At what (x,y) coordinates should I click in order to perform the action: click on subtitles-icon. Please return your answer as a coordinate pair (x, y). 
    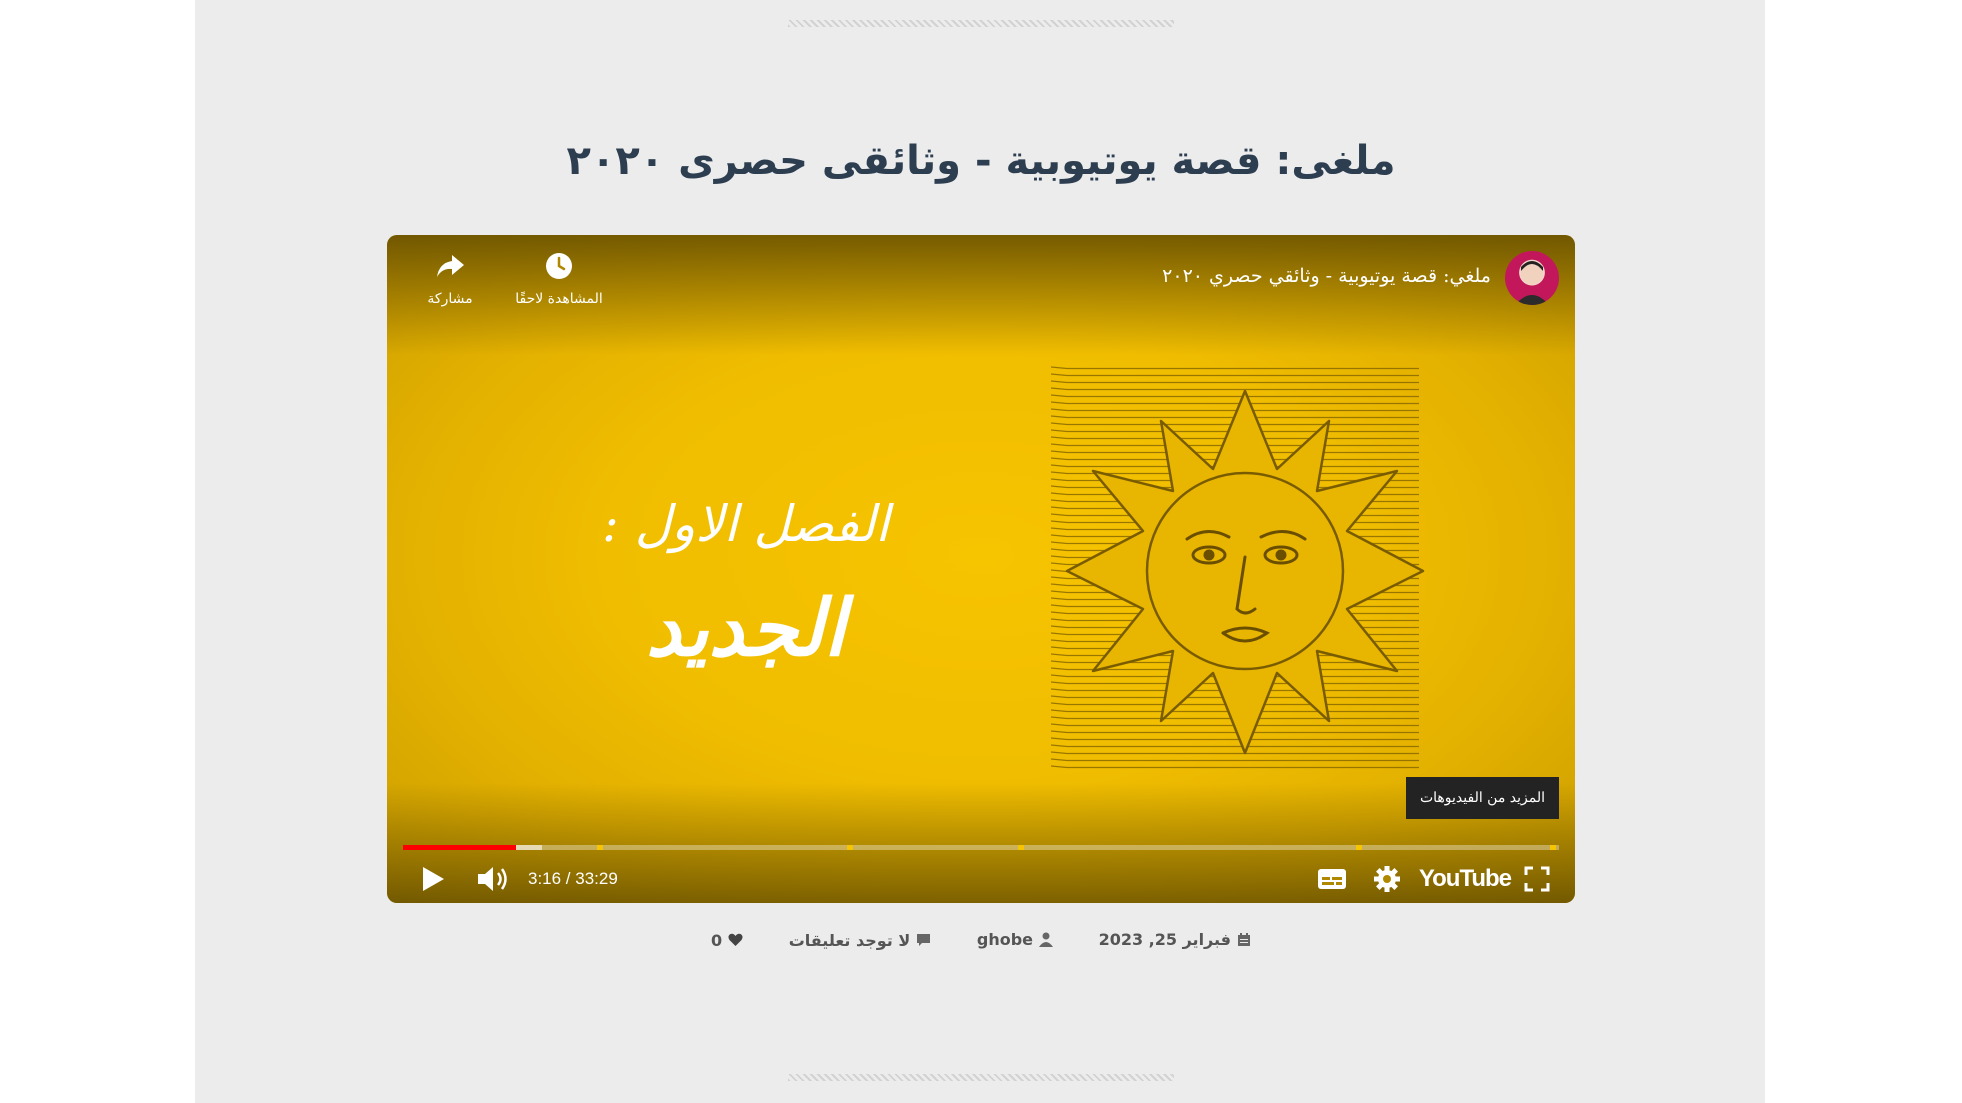
    Looking at the image, I should click on (1332, 879).